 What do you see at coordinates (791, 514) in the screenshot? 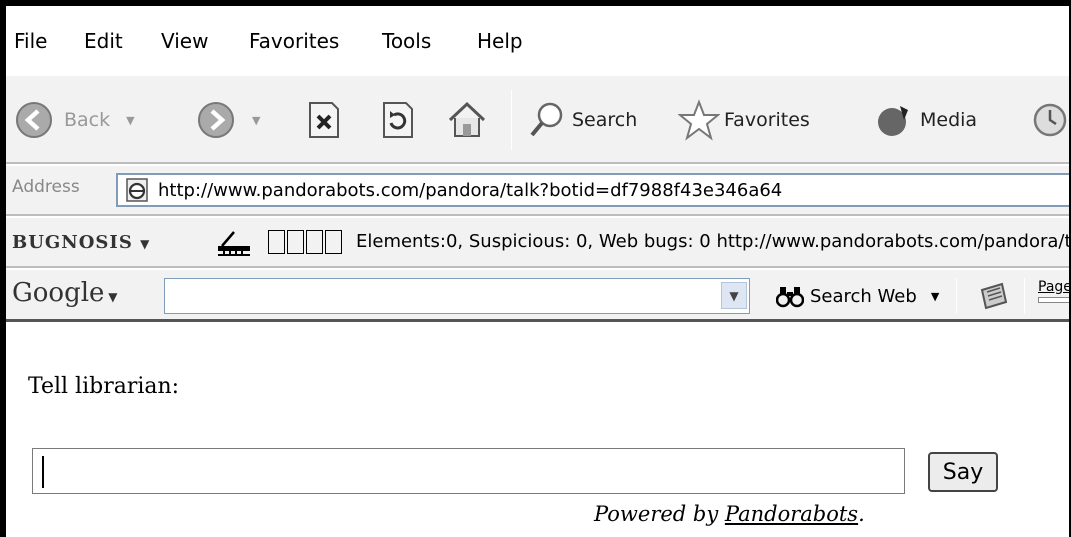
I see `pandorabots-link: Pandorabots` at bounding box center [791, 514].